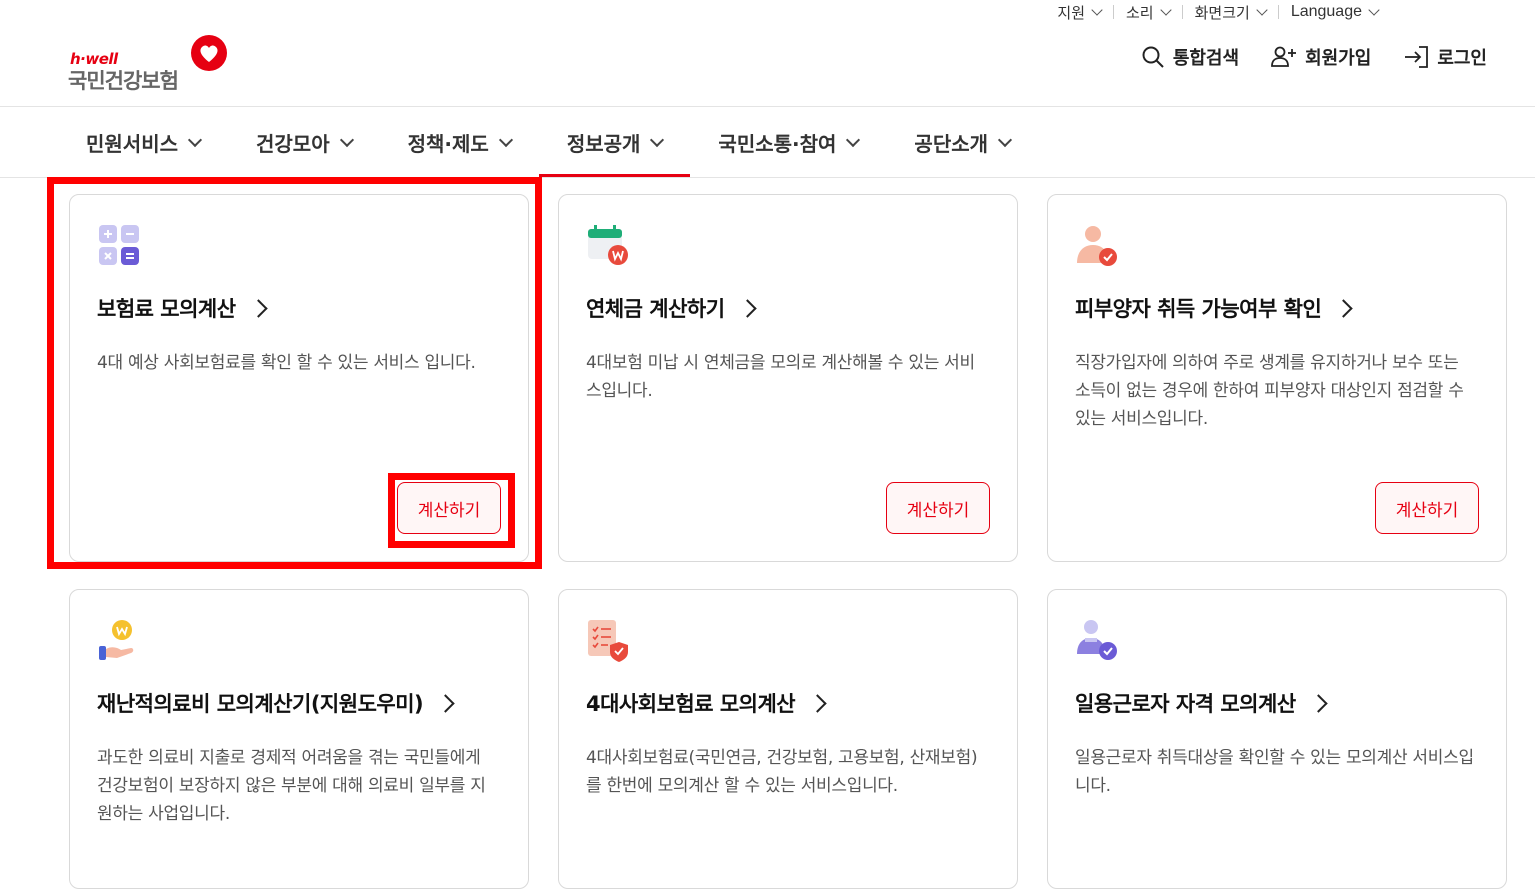 The width and height of the screenshot is (1535, 889). What do you see at coordinates (1097, 640) in the screenshot?
I see `worker-check-icon` at bounding box center [1097, 640].